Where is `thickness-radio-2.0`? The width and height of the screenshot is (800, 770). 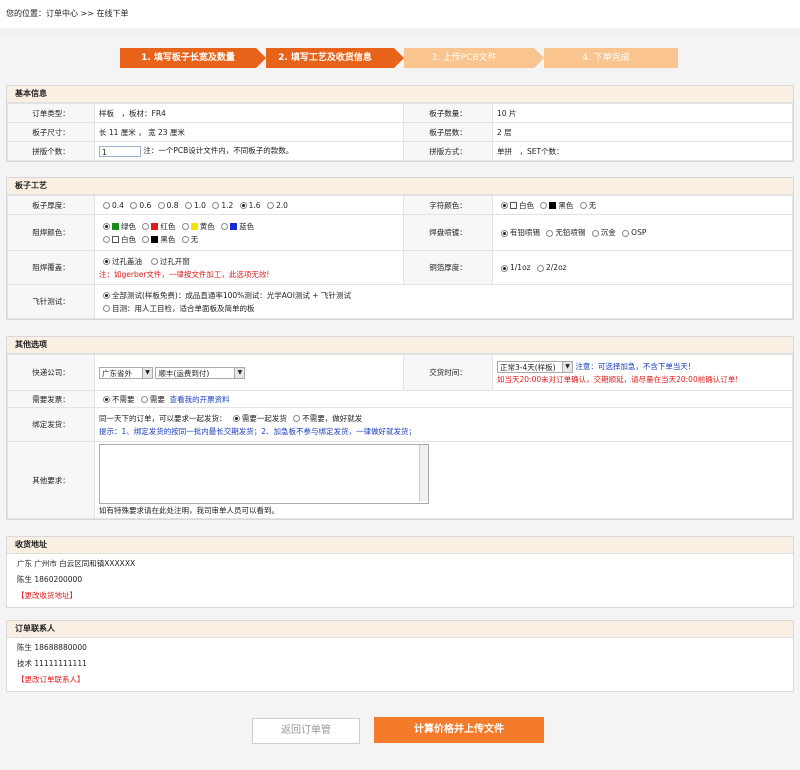 thickness-radio-2.0 is located at coordinates (270, 205).